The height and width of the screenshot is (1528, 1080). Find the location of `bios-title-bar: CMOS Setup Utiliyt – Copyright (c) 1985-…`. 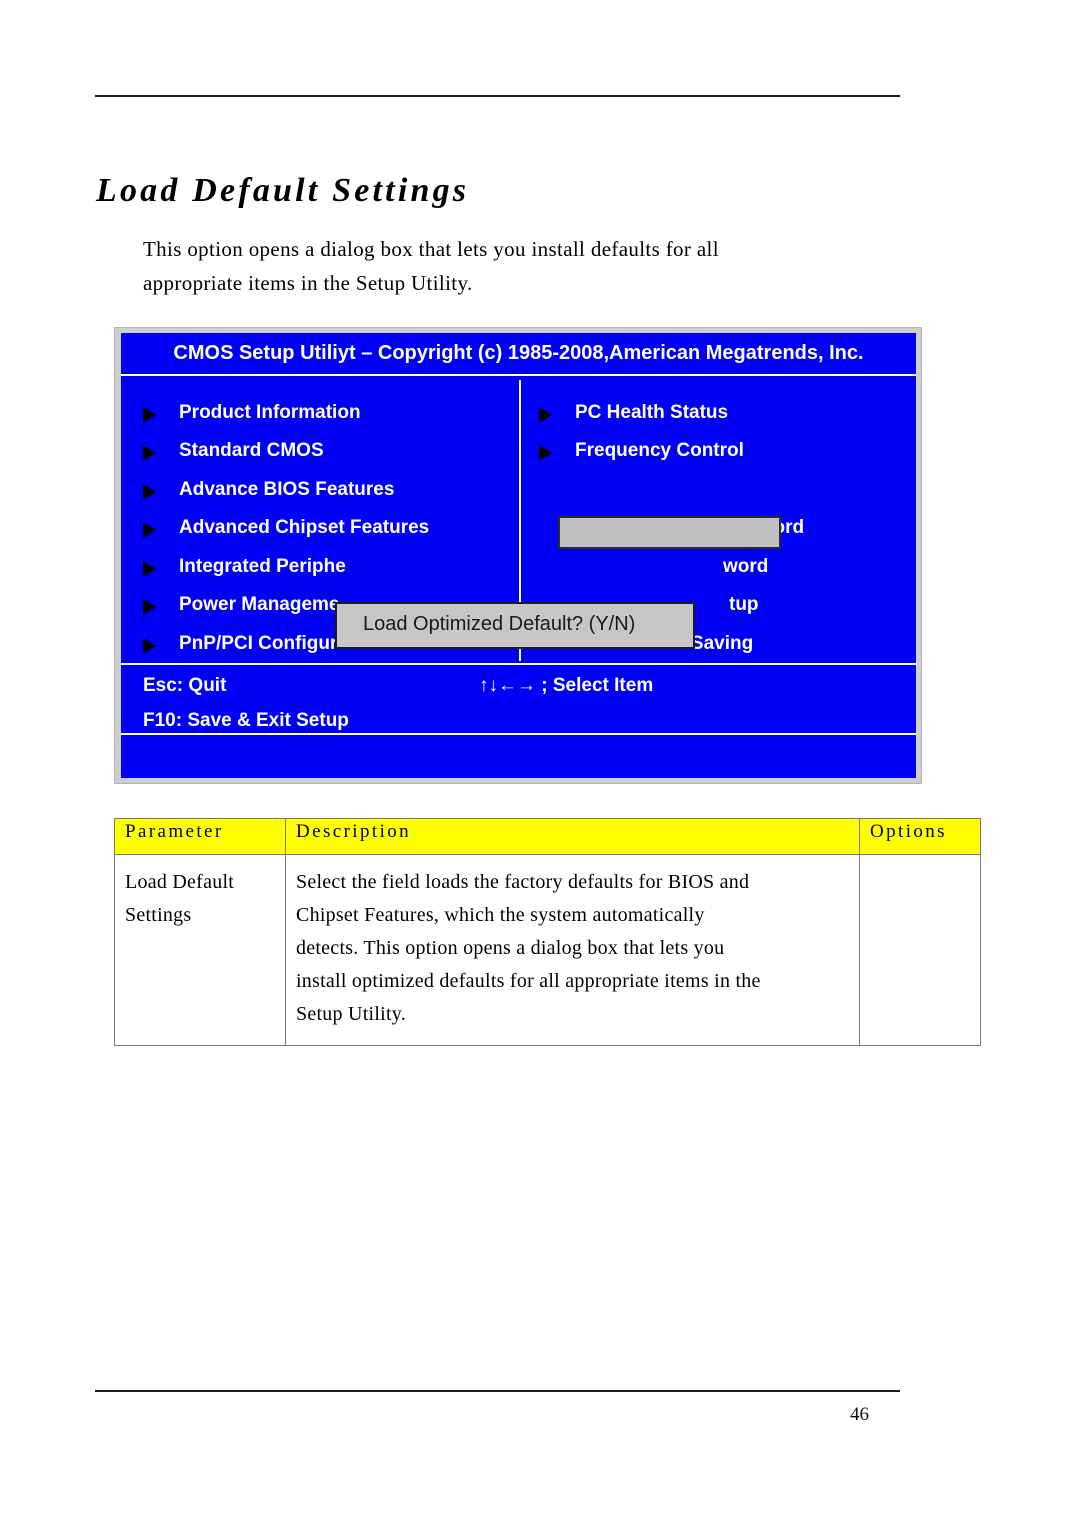

bios-title-bar: CMOS Setup Utiliyt – Copyright (c) 1985-… is located at coordinates (518, 354).